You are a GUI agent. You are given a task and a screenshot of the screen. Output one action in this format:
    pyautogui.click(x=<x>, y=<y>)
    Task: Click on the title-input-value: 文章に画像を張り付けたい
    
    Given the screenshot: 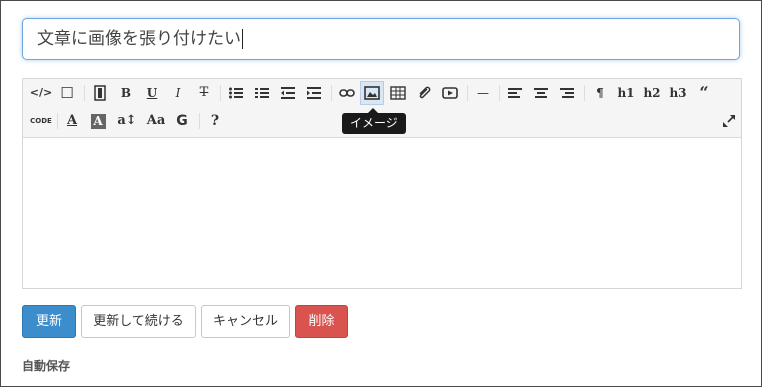 What is the action you would take?
    pyautogui.click(x=139, y=39)
    